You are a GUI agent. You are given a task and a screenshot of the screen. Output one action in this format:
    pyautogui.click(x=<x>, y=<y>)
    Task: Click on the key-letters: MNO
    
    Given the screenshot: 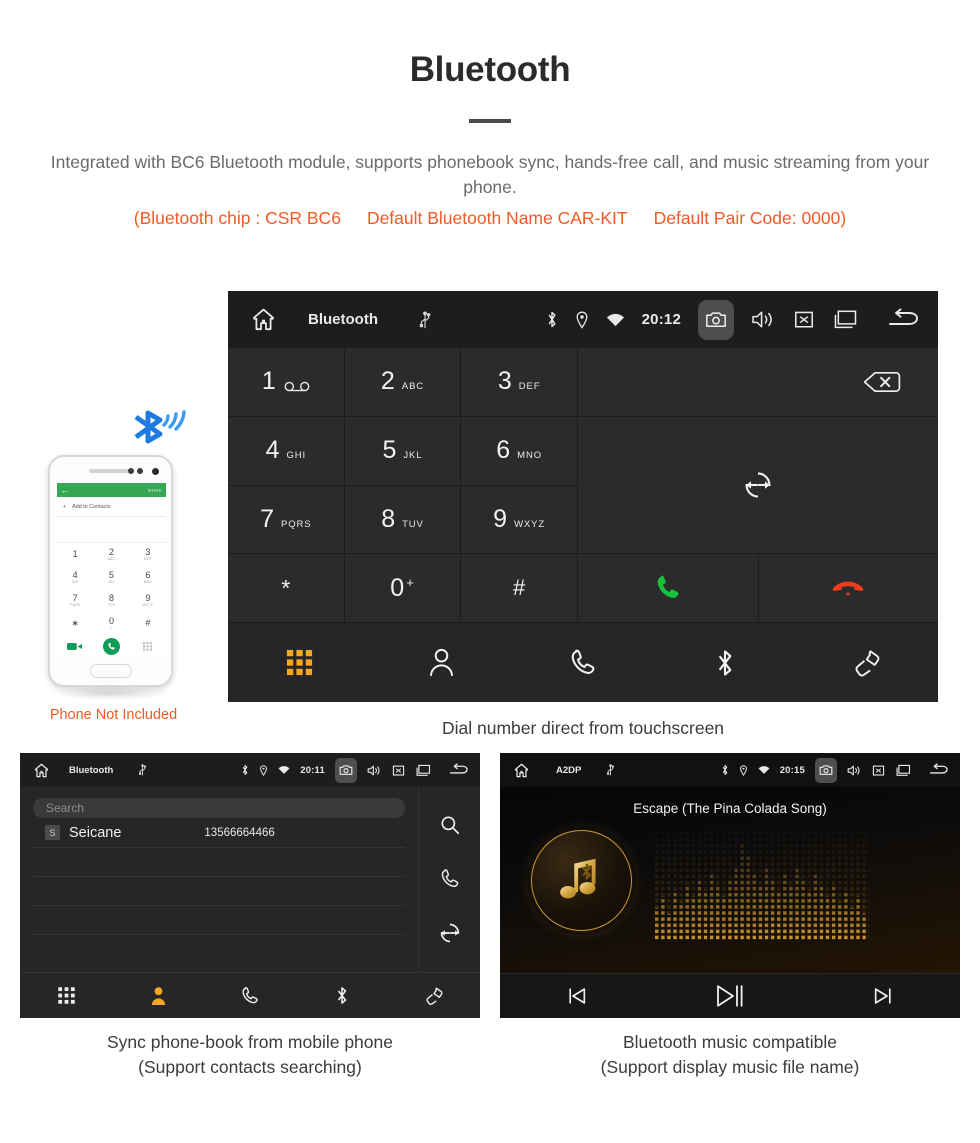 What is the action you would take?
    pyautogui.click(x=530, y=456)
    